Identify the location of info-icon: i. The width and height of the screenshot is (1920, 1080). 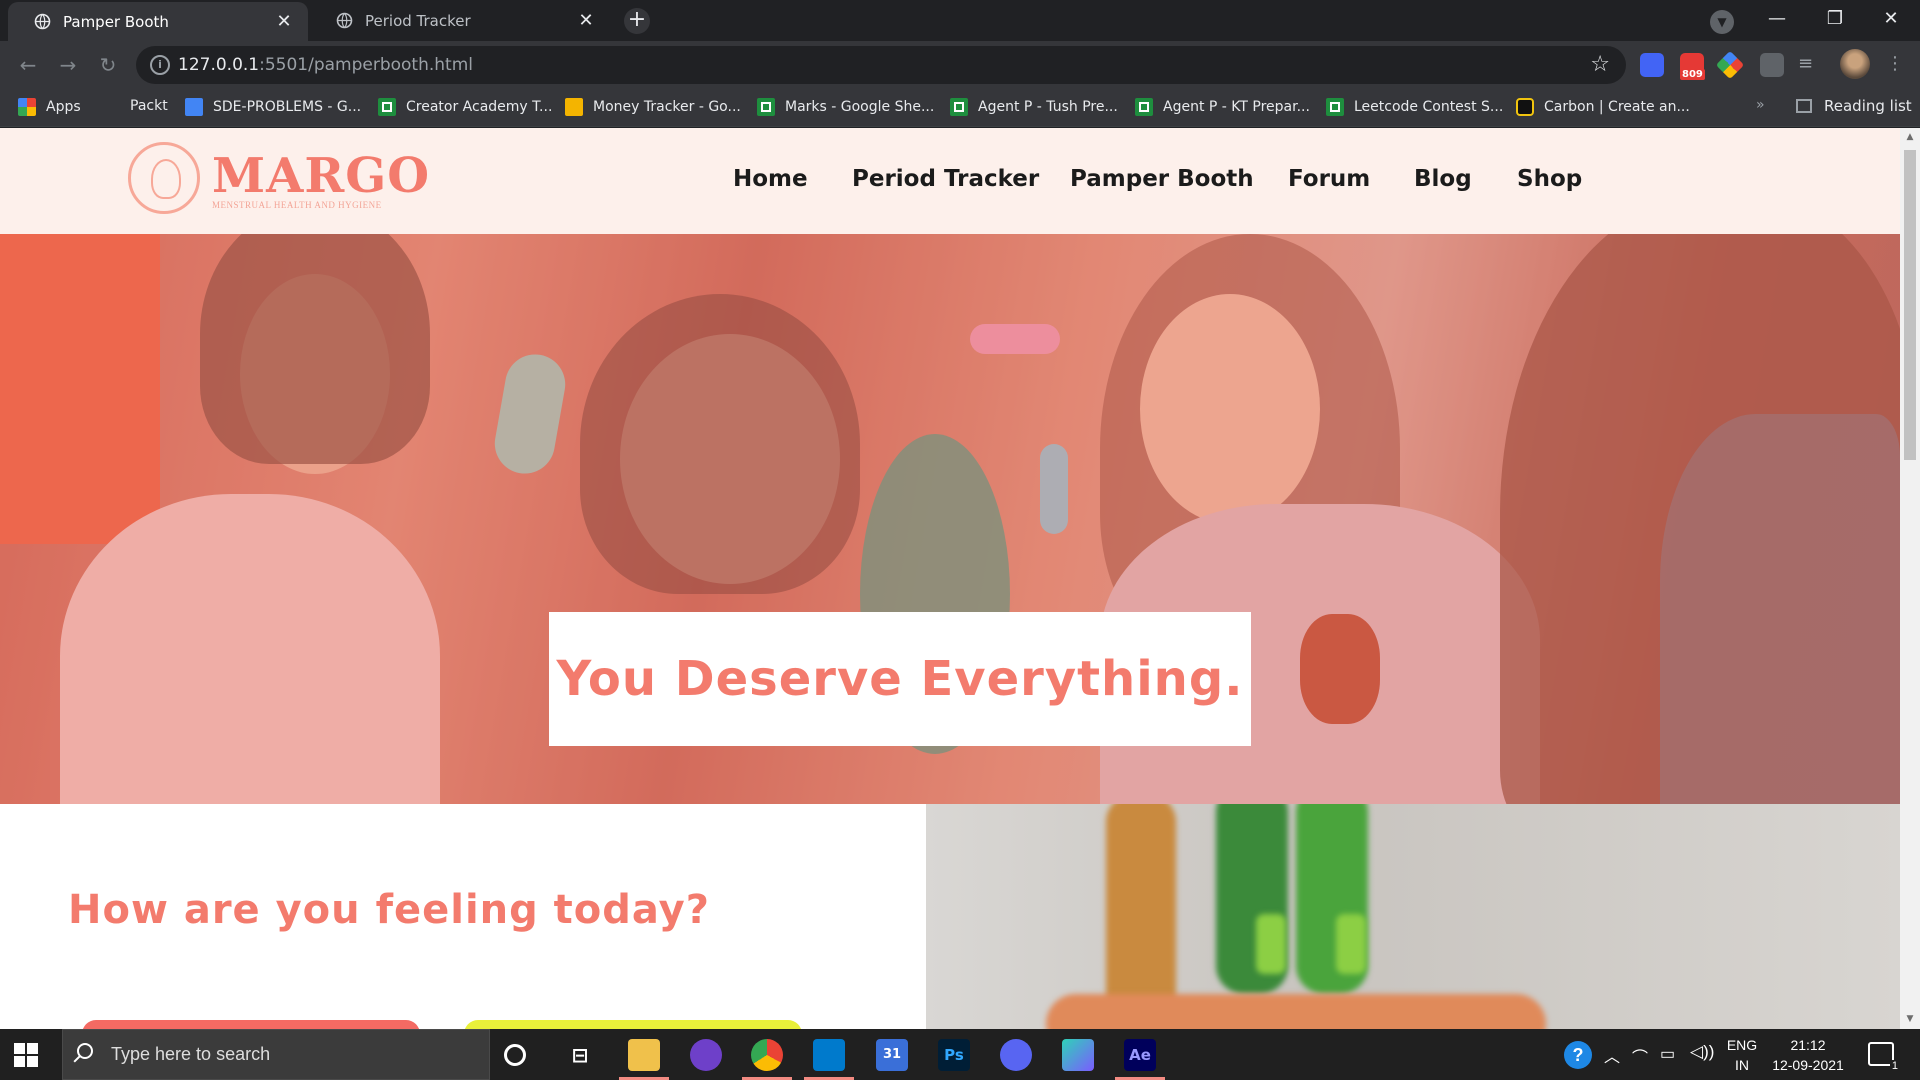
(160, 65).